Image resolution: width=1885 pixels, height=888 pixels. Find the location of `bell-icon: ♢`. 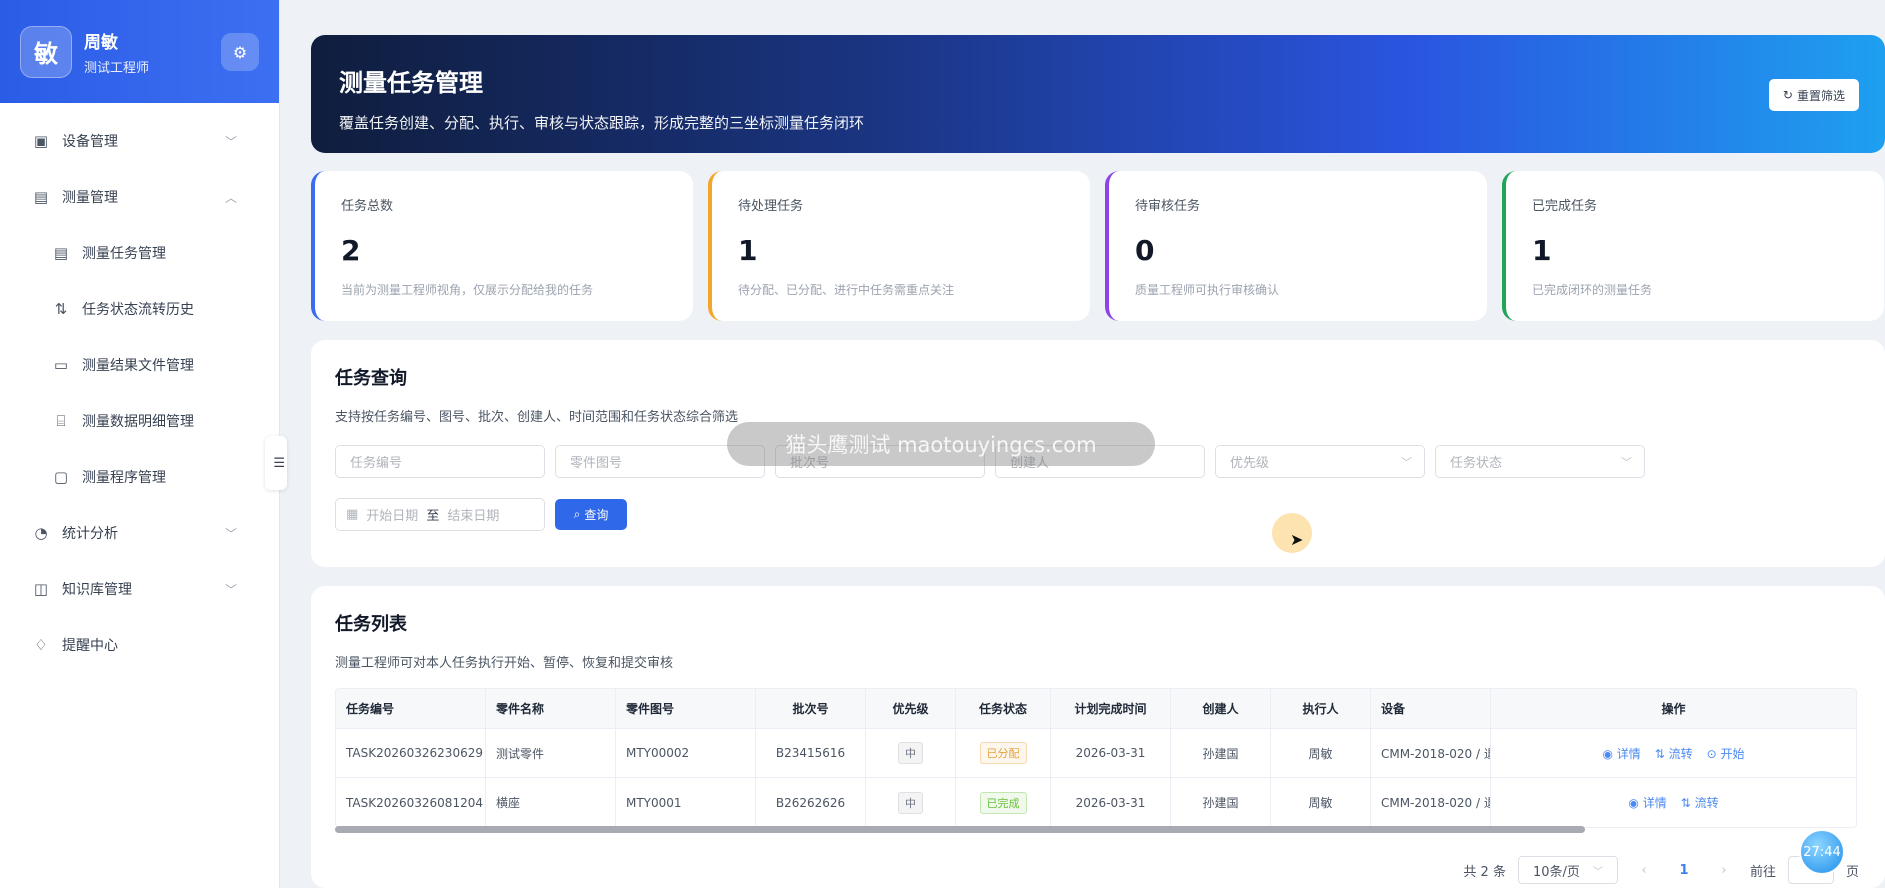

bell-icon: ♢ is located at coordinates (41, 645).